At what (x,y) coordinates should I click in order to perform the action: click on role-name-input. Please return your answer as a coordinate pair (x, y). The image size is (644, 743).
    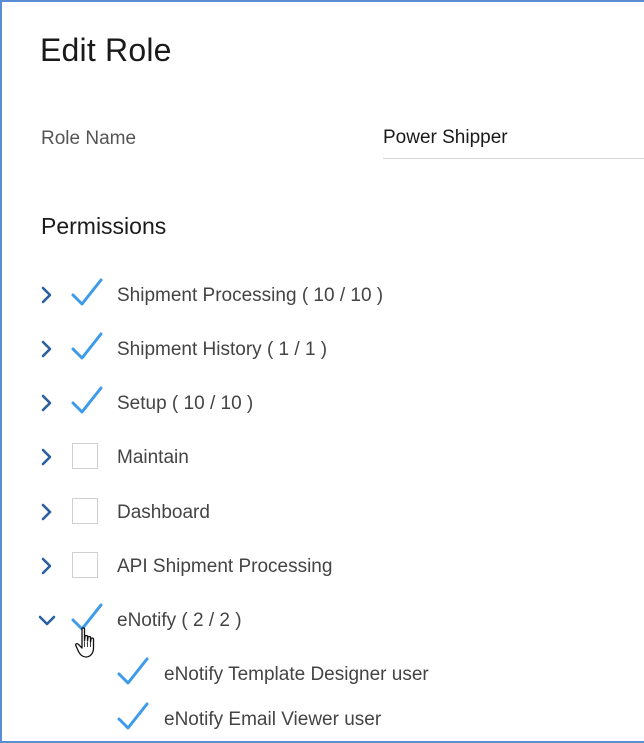
    Looking at the image, I should click on (513, 138).